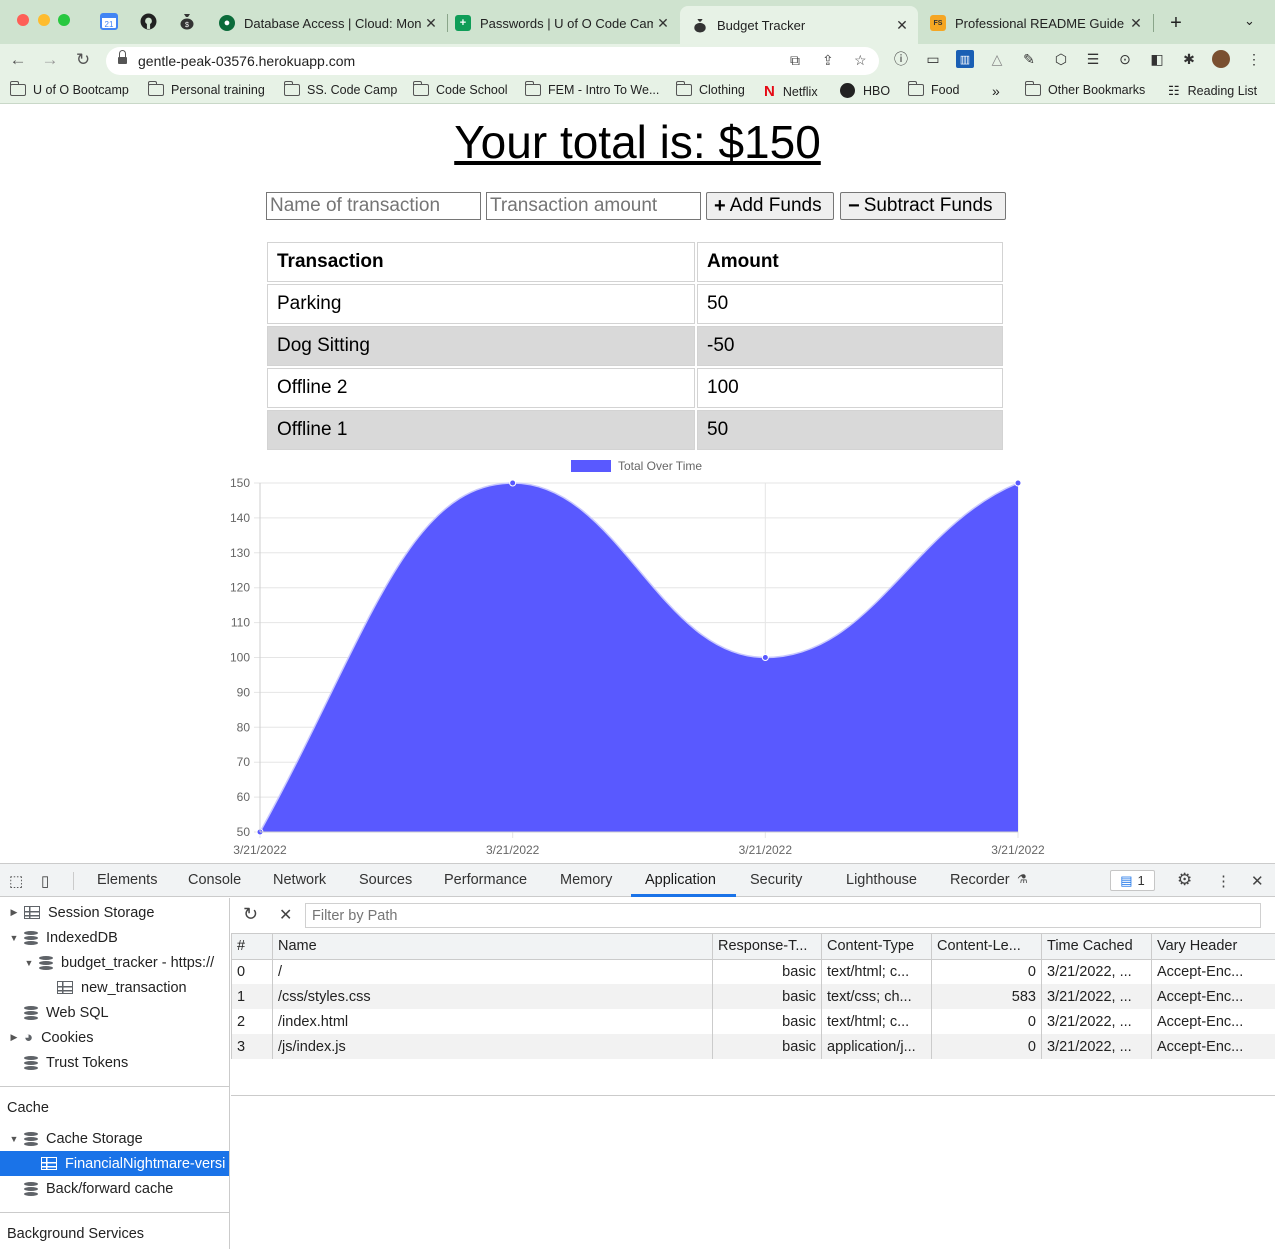 The width and height of the screenshot is (1275, 1249). What do you see at coordinates (680, 880) in the screenshot?
I see `tab-application: Application` at bounding box center [680, 880].